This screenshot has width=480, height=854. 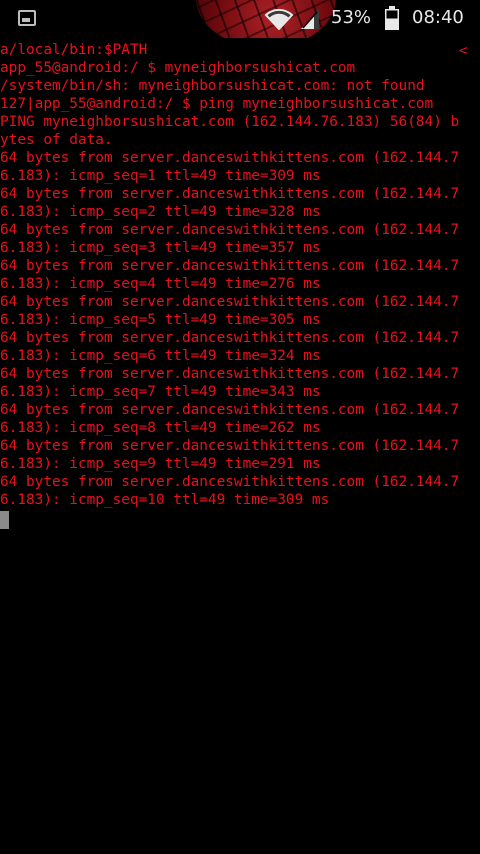 I want to click on wifi-icon, so click(x=279, y=19).